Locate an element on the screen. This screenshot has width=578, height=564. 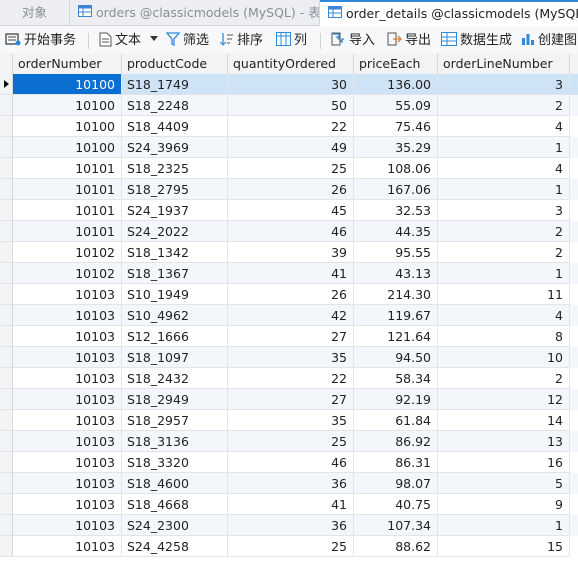
column-header-priceEach: priceEach is located at coordinates (396, 63).